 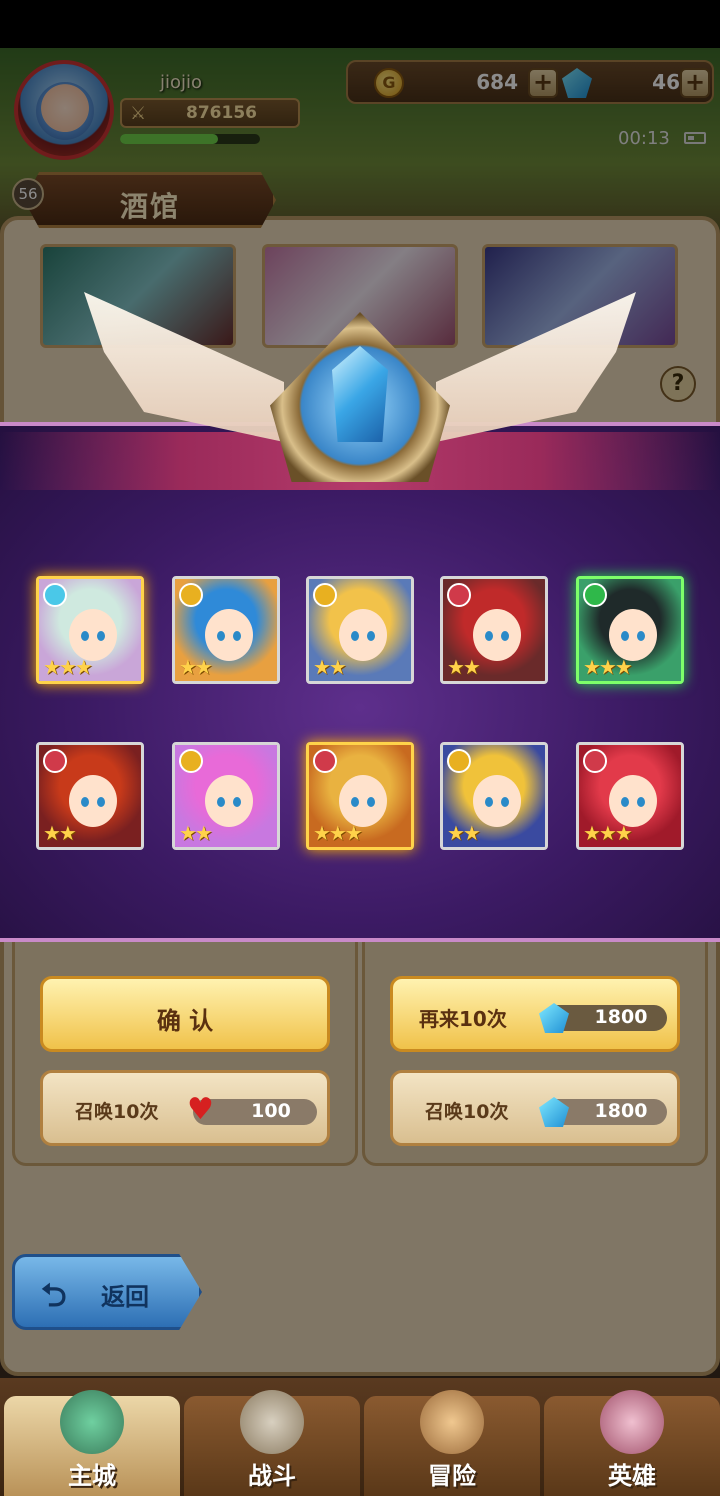 I want to click on player-avatar, so click(x=64, y=110).